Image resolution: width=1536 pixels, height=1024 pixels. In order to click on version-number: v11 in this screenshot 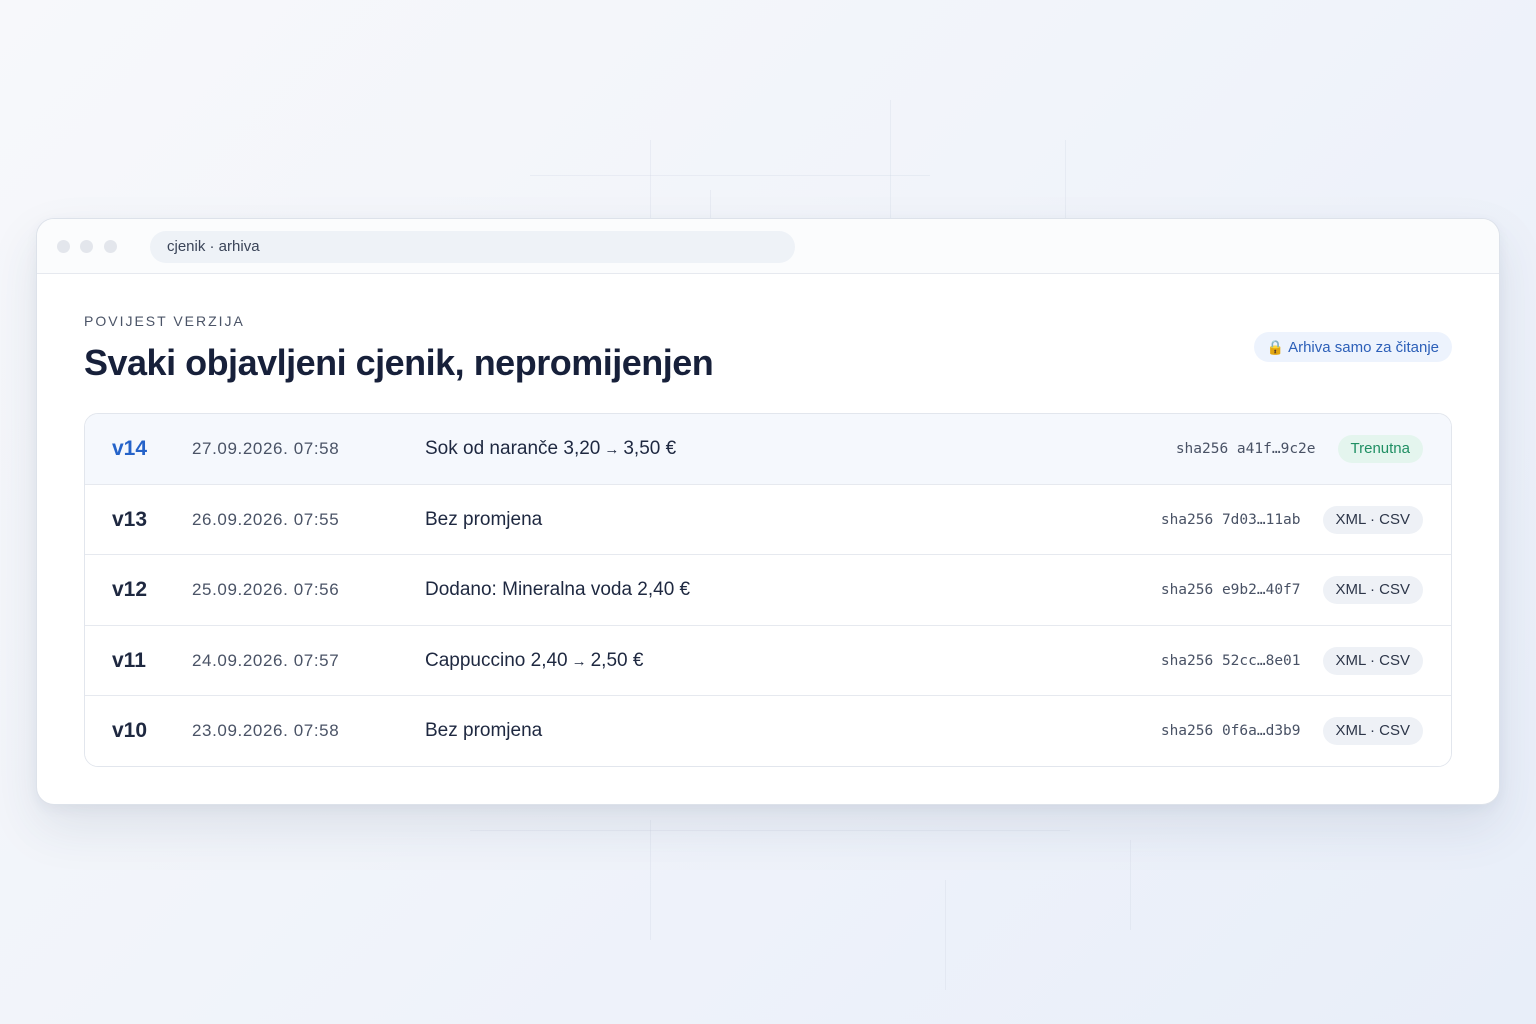, I will do `click(129, 660)`.